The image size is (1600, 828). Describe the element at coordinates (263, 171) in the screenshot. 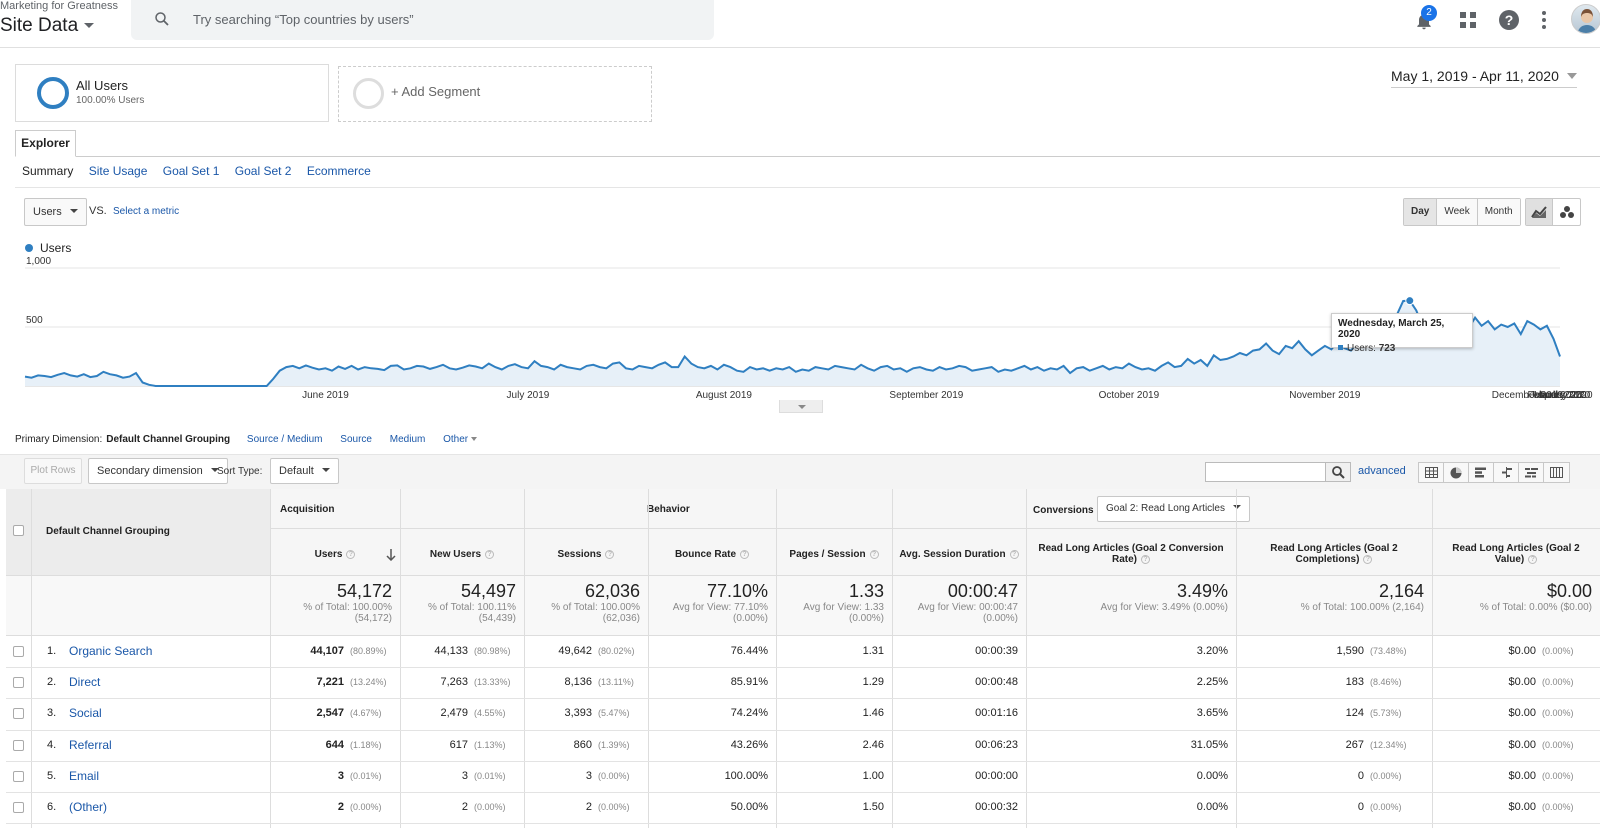

I see `subtab-goal-set-2: Goal Set 2` at that location.